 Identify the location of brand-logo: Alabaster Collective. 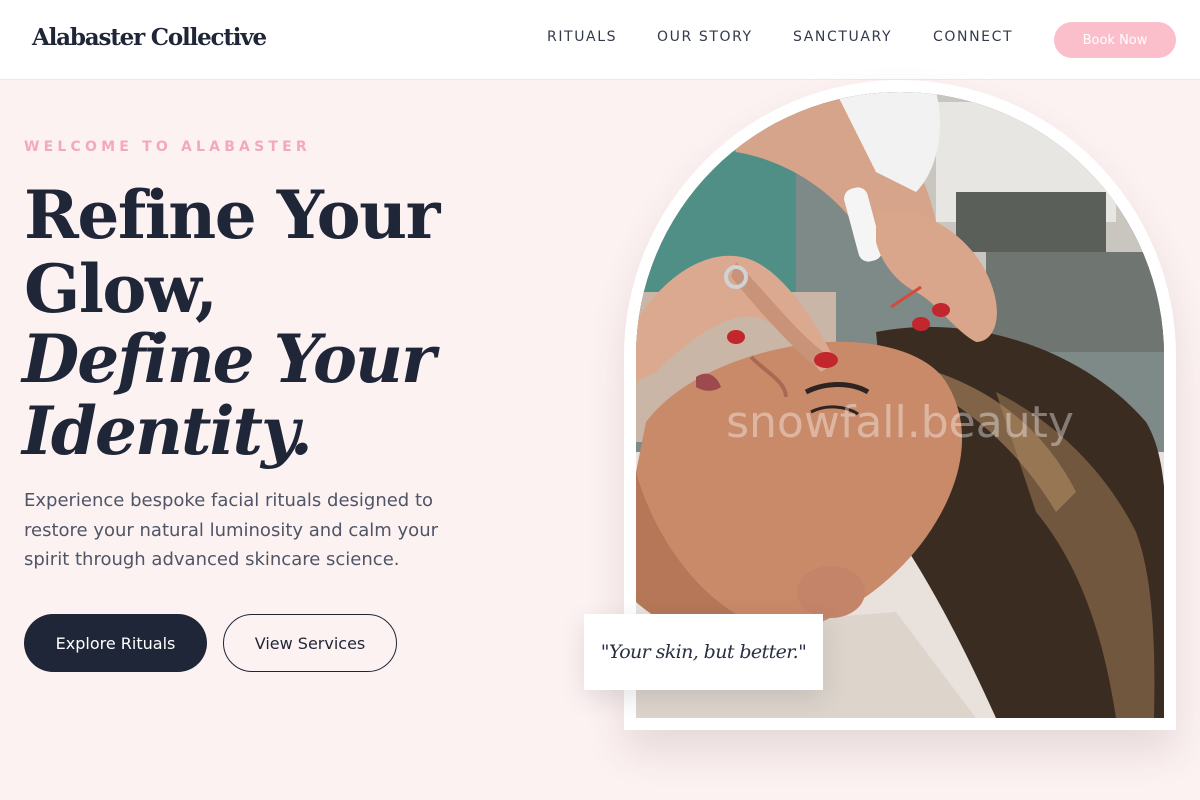
(149, 37).